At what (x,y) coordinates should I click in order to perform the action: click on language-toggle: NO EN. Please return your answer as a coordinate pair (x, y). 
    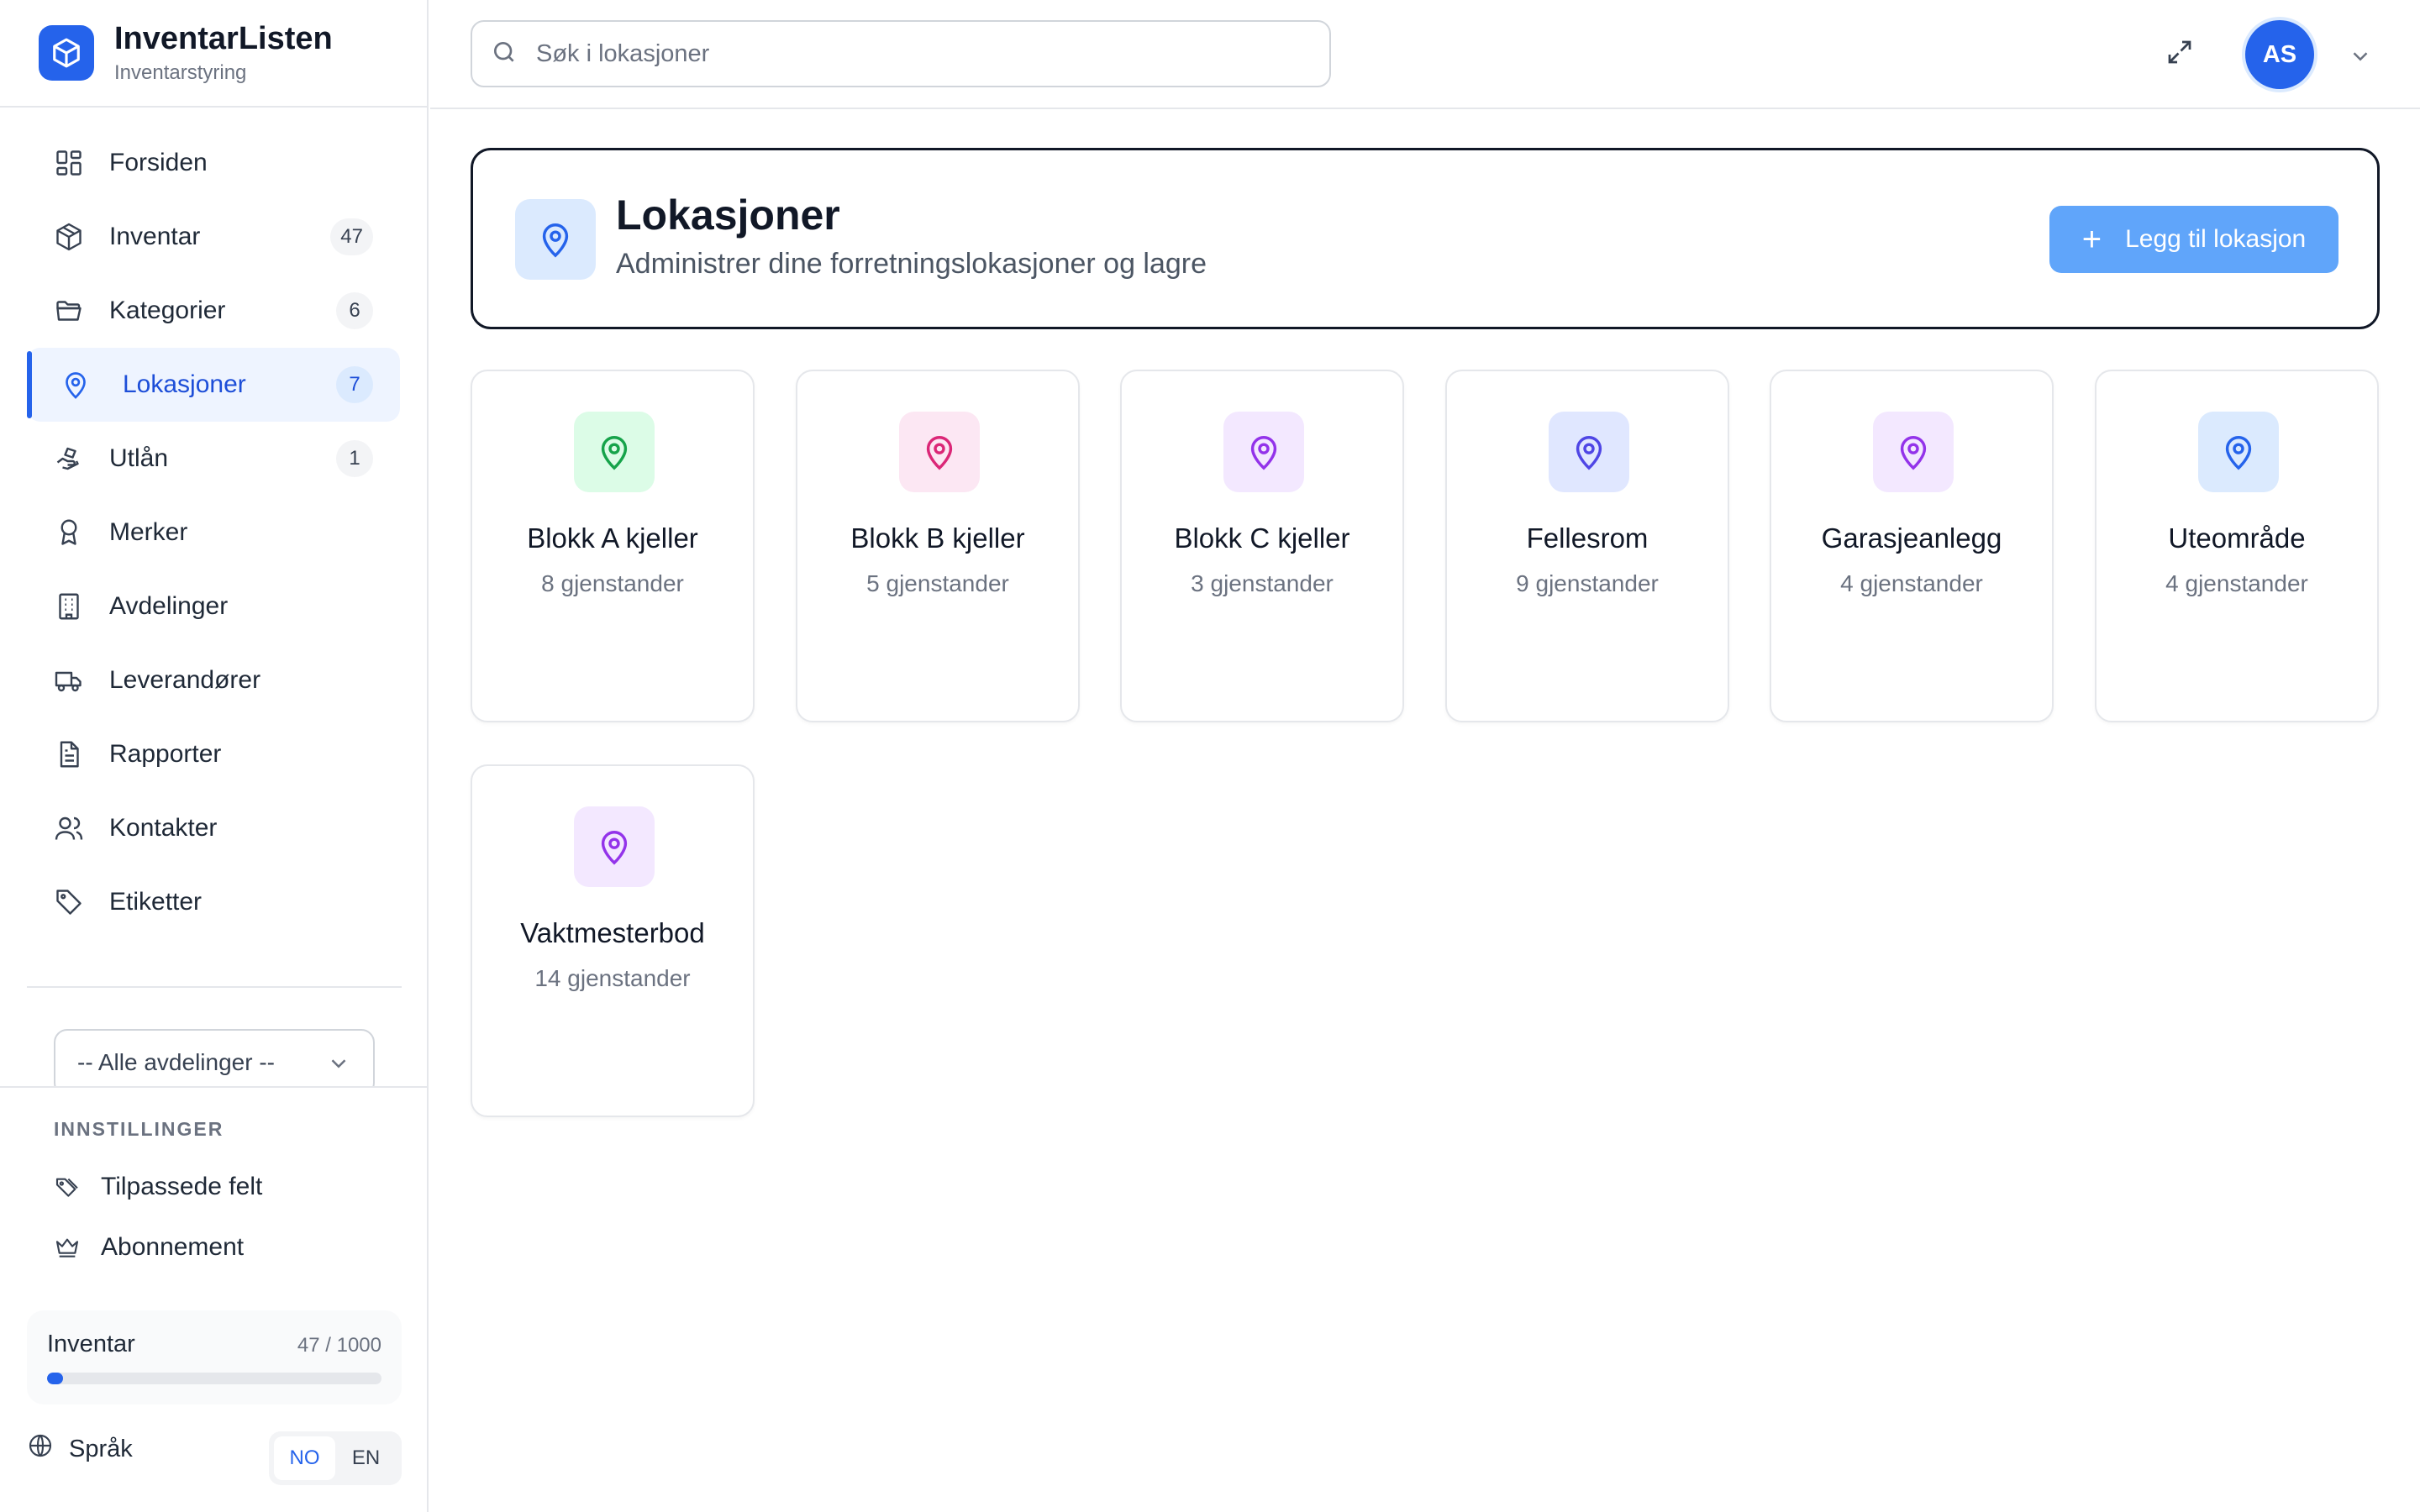
    Looking at the image, I should click on (336, 1458).